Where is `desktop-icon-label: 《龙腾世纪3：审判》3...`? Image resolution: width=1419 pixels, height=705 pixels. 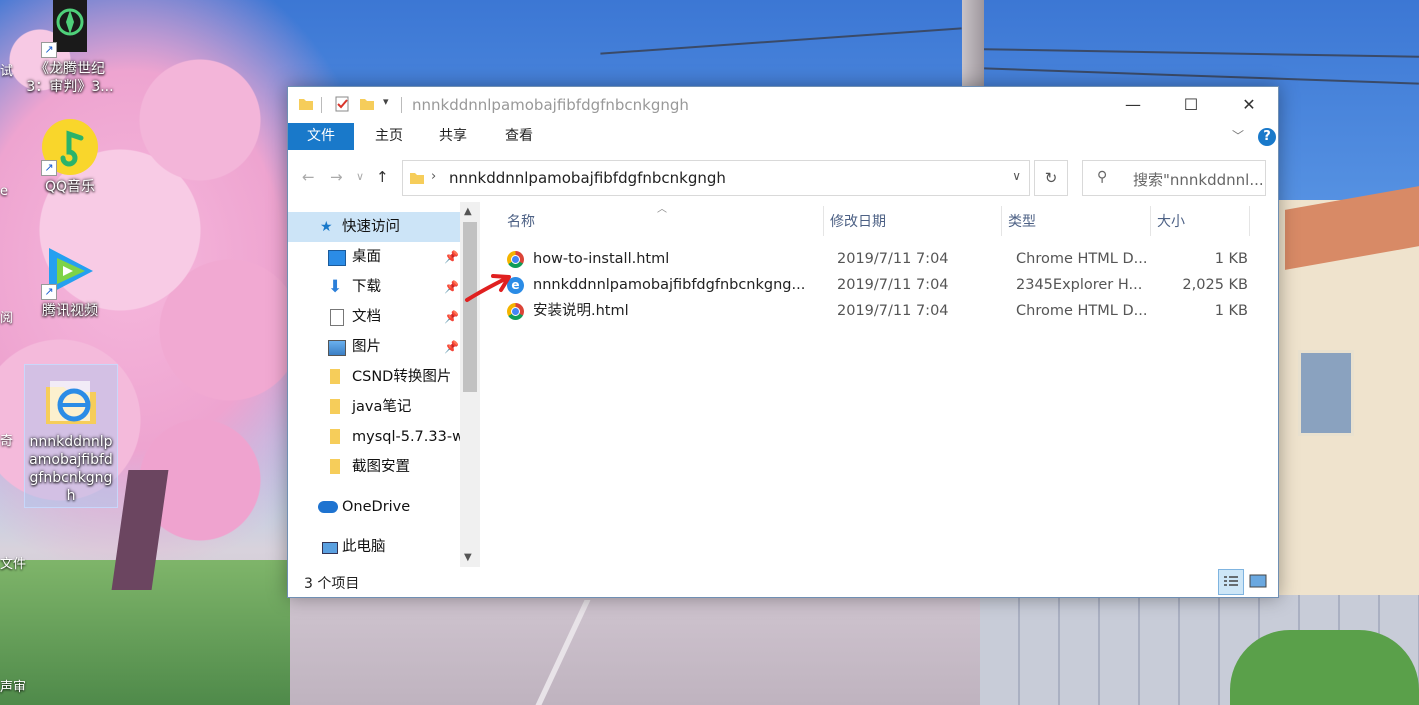
desktop-icon-label: 《龙腾世纪3：审判》3... is located at coordinates (70, 78).